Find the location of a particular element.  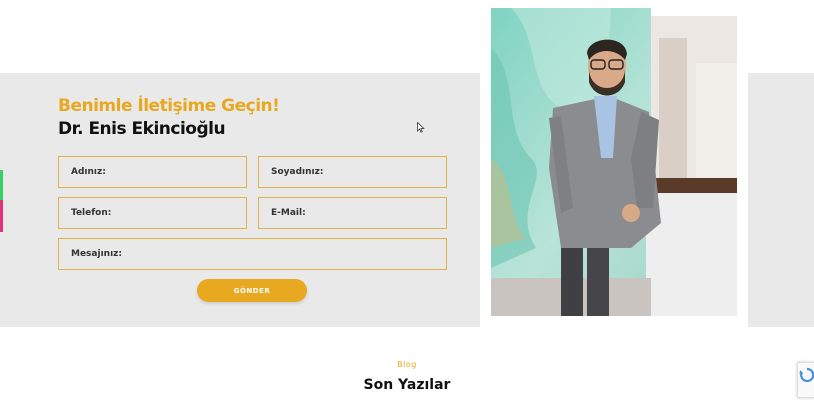

adjacent-panel is located at coordinates (781, 200).